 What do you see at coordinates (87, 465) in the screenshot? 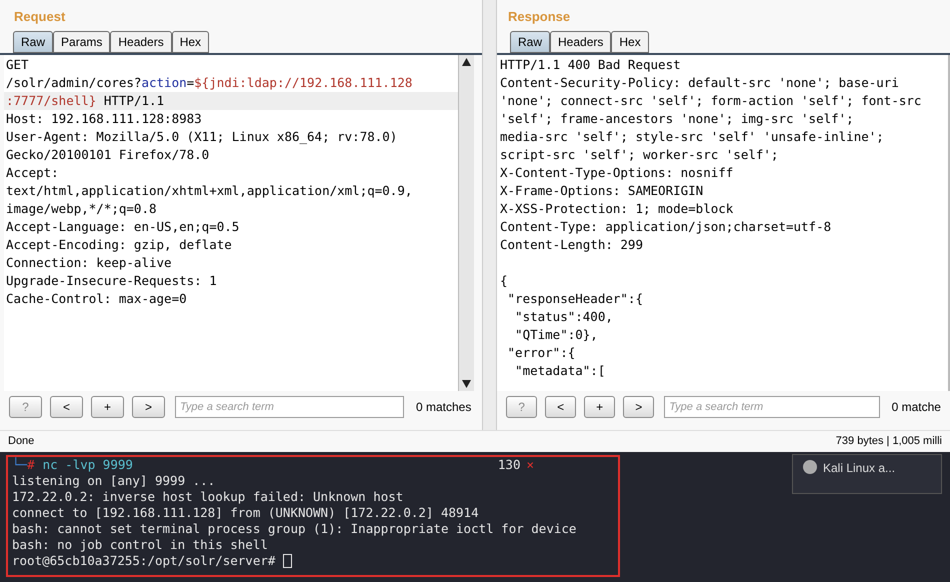
I see `terminal-command: nc -lvp 9999` at bounding box center [87, 465].